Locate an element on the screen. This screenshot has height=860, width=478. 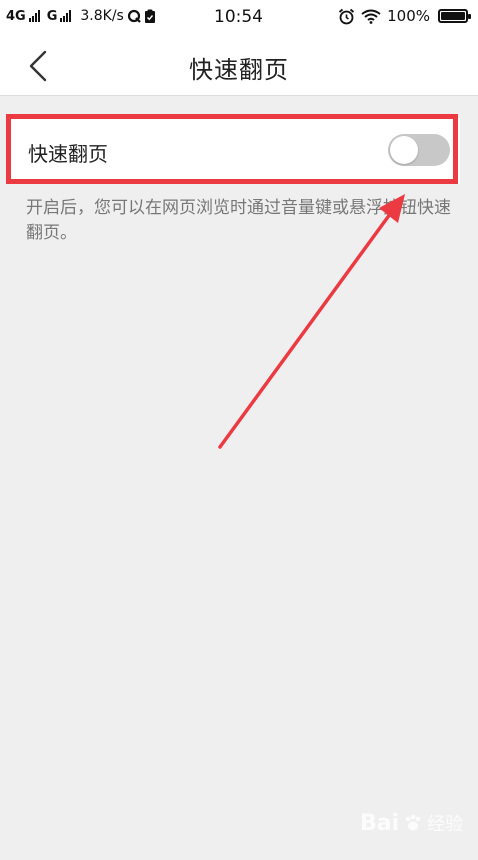
status-left: 4G G 3.8K/s is located at coordinates (81, 16).